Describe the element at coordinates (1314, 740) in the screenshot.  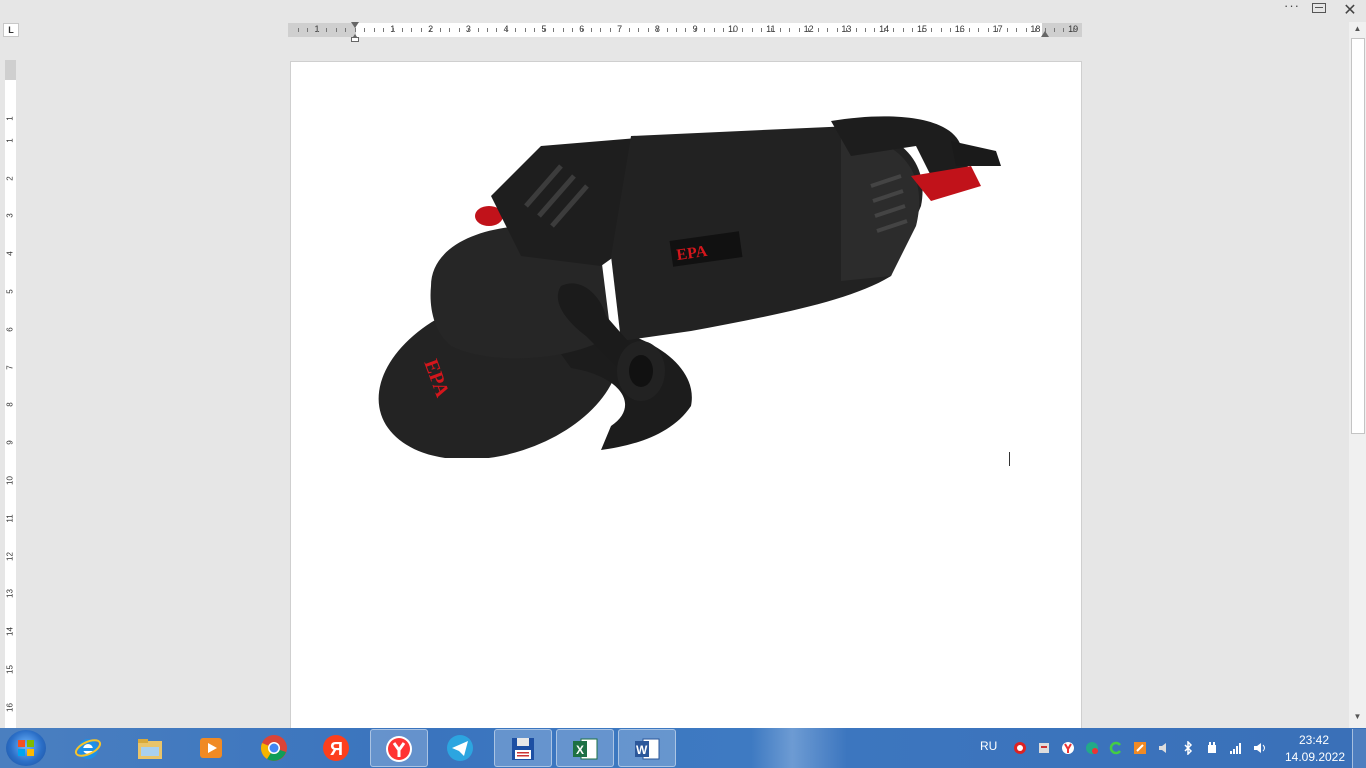
I see `clock-time: 23:42` at that location.